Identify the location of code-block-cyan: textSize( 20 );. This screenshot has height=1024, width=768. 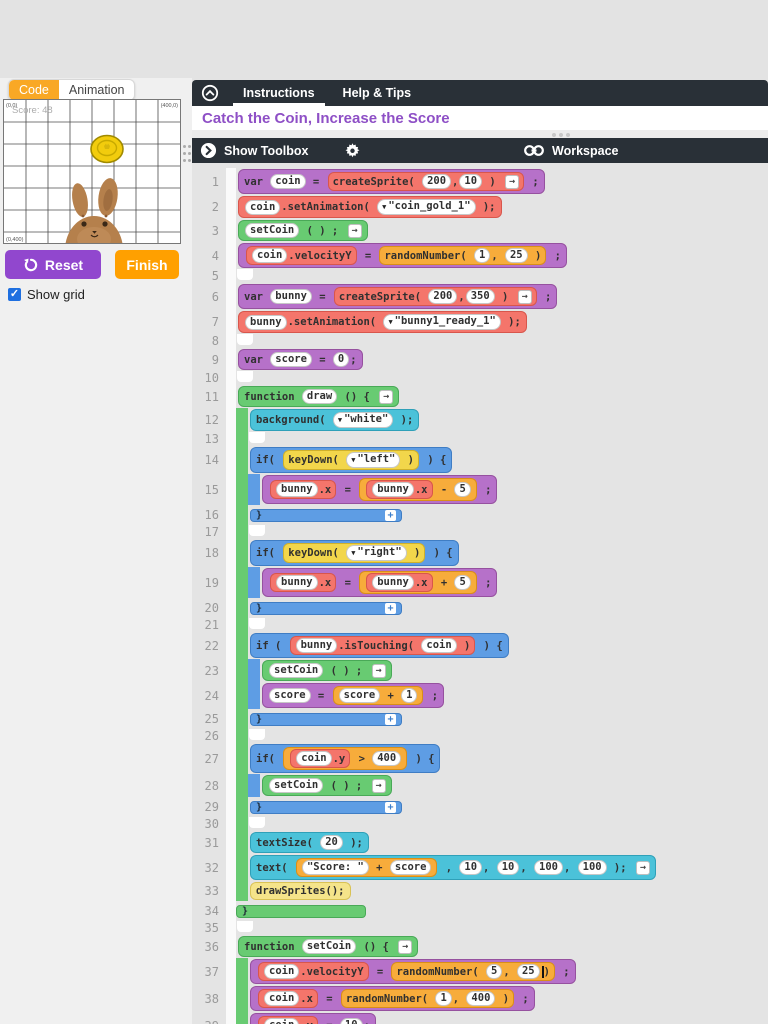
(309, 842).